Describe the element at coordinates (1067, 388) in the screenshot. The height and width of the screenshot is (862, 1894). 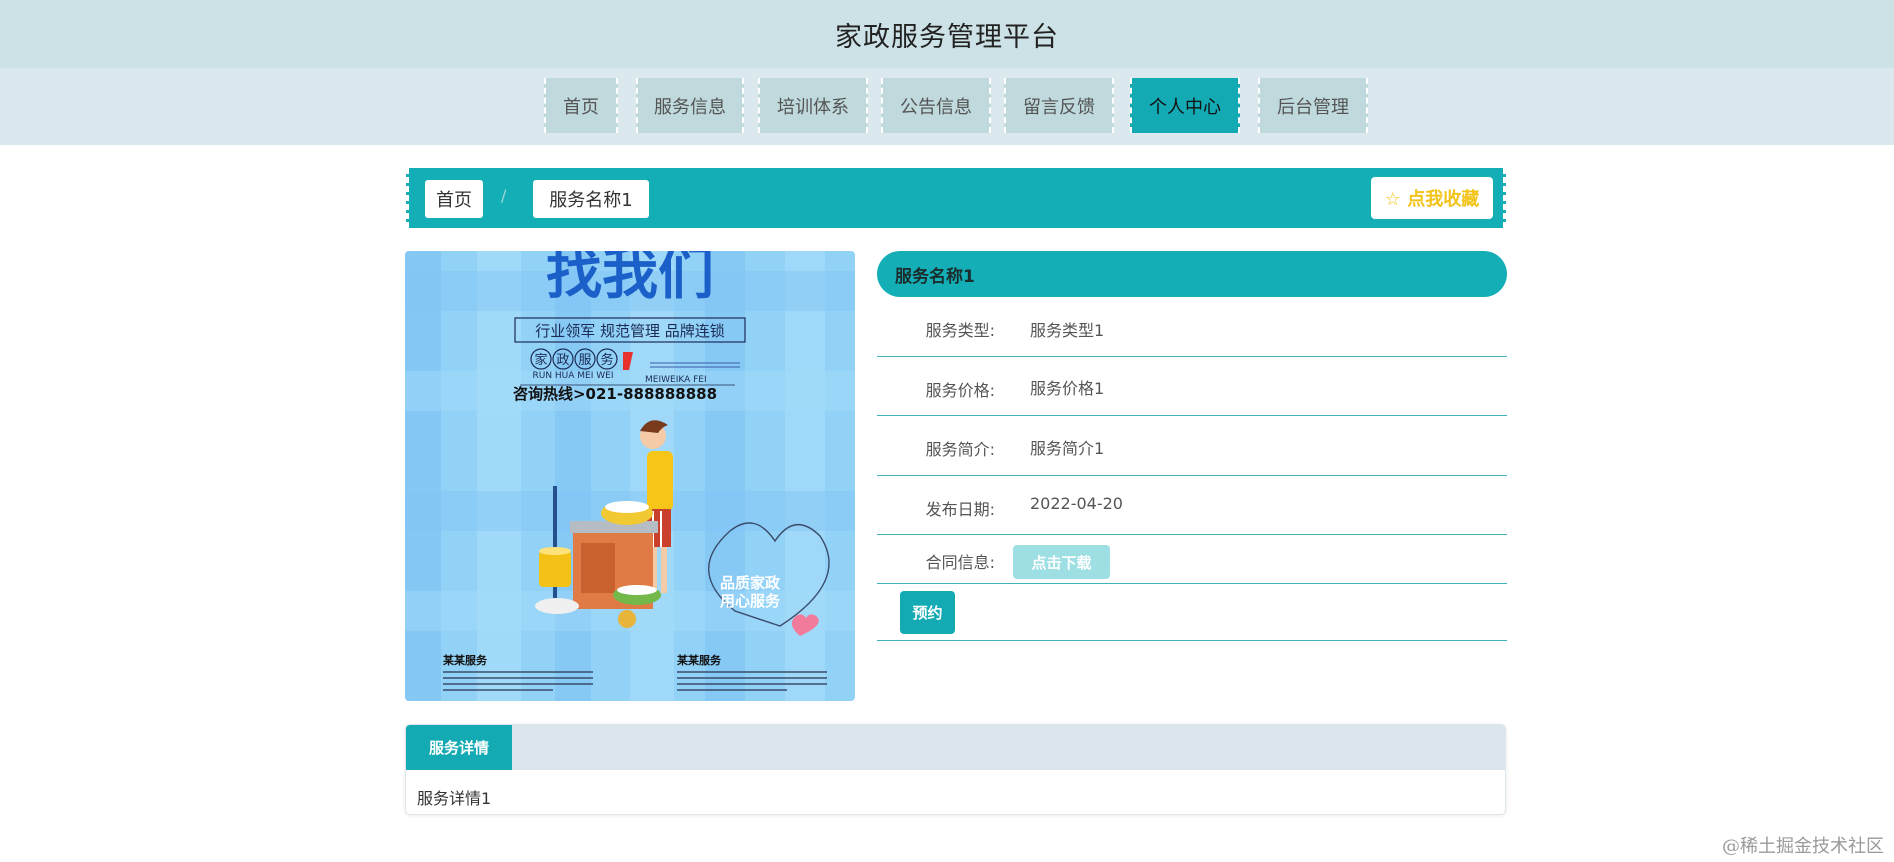
I see `info-value: 服务价格1` at that location.